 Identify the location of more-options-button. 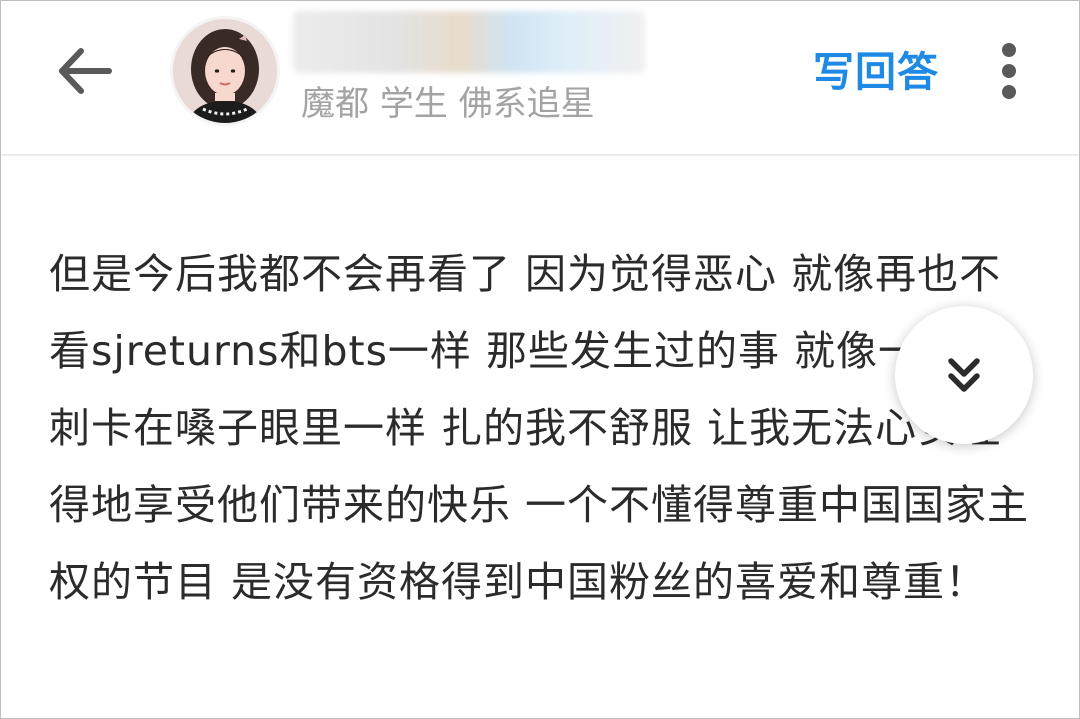
(1009, 71).